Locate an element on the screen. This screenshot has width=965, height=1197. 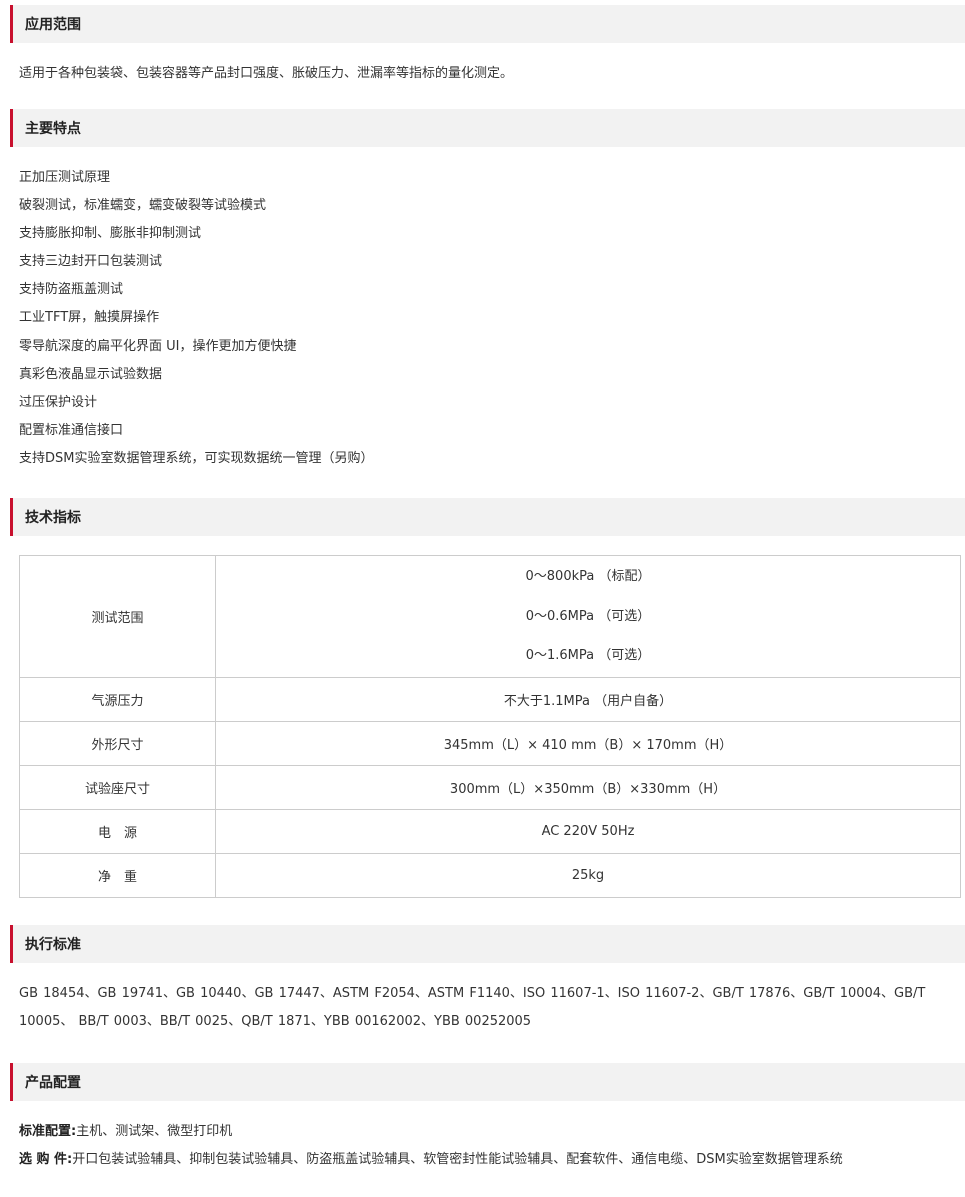
spec-value-line: 0～800kPa （标配） is located at coordinates (588, 577).